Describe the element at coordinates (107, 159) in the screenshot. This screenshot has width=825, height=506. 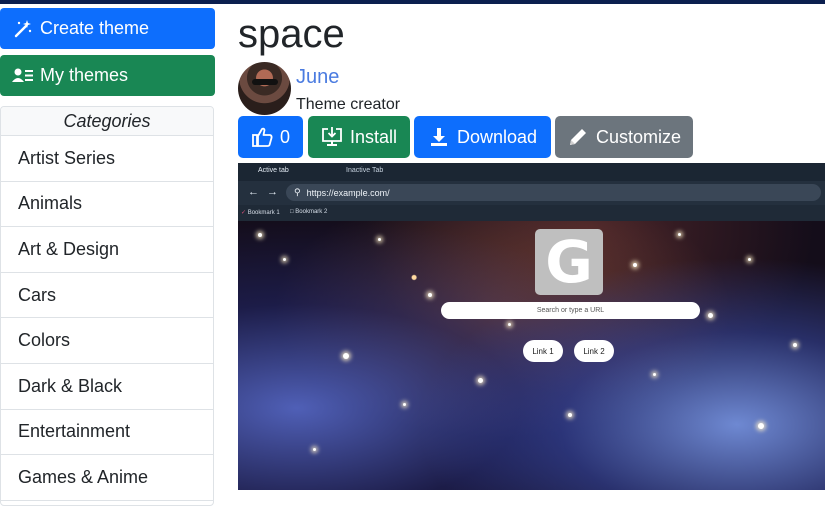
I see `category-item: Artist Series` at that location.